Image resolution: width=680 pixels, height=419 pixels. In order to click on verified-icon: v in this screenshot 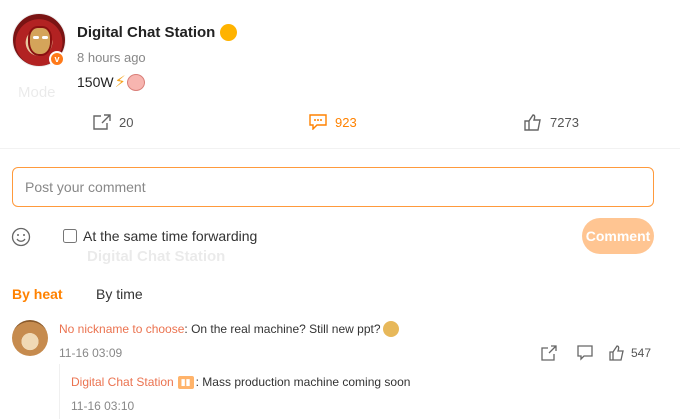, I will do `click(57, 59)`.